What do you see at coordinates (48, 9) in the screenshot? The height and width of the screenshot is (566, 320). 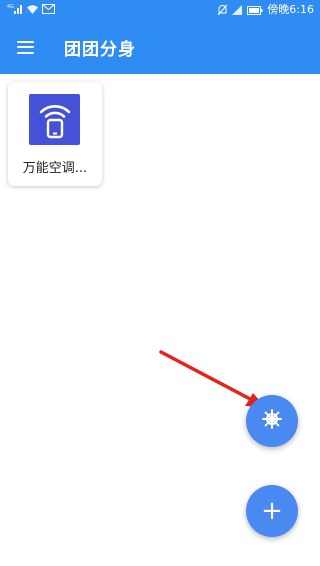 I see `mail-icon` at bounding box center [48, 9].